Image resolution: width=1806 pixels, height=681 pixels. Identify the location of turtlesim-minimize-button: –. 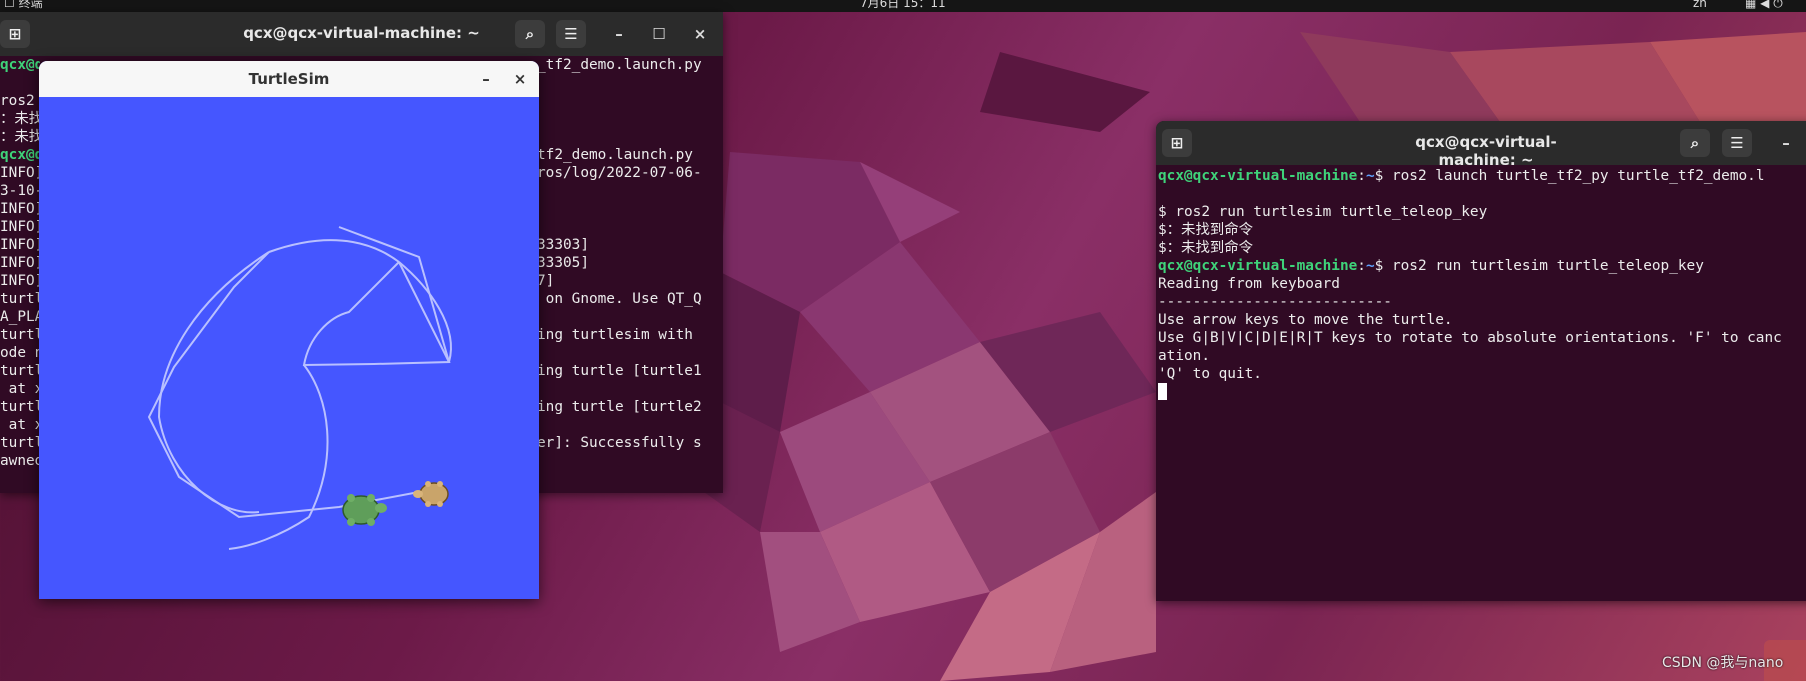
(486, 79).